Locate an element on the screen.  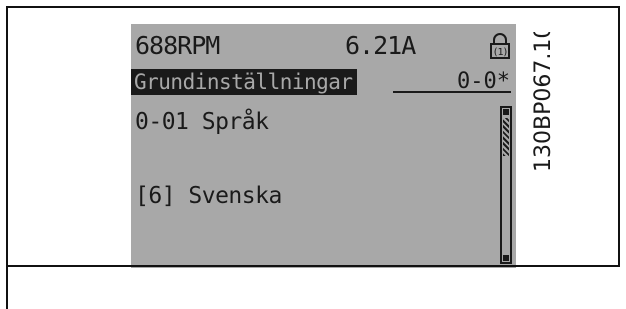
figure-id-label: 130BP067.10 is located at coordinates (543, 98).